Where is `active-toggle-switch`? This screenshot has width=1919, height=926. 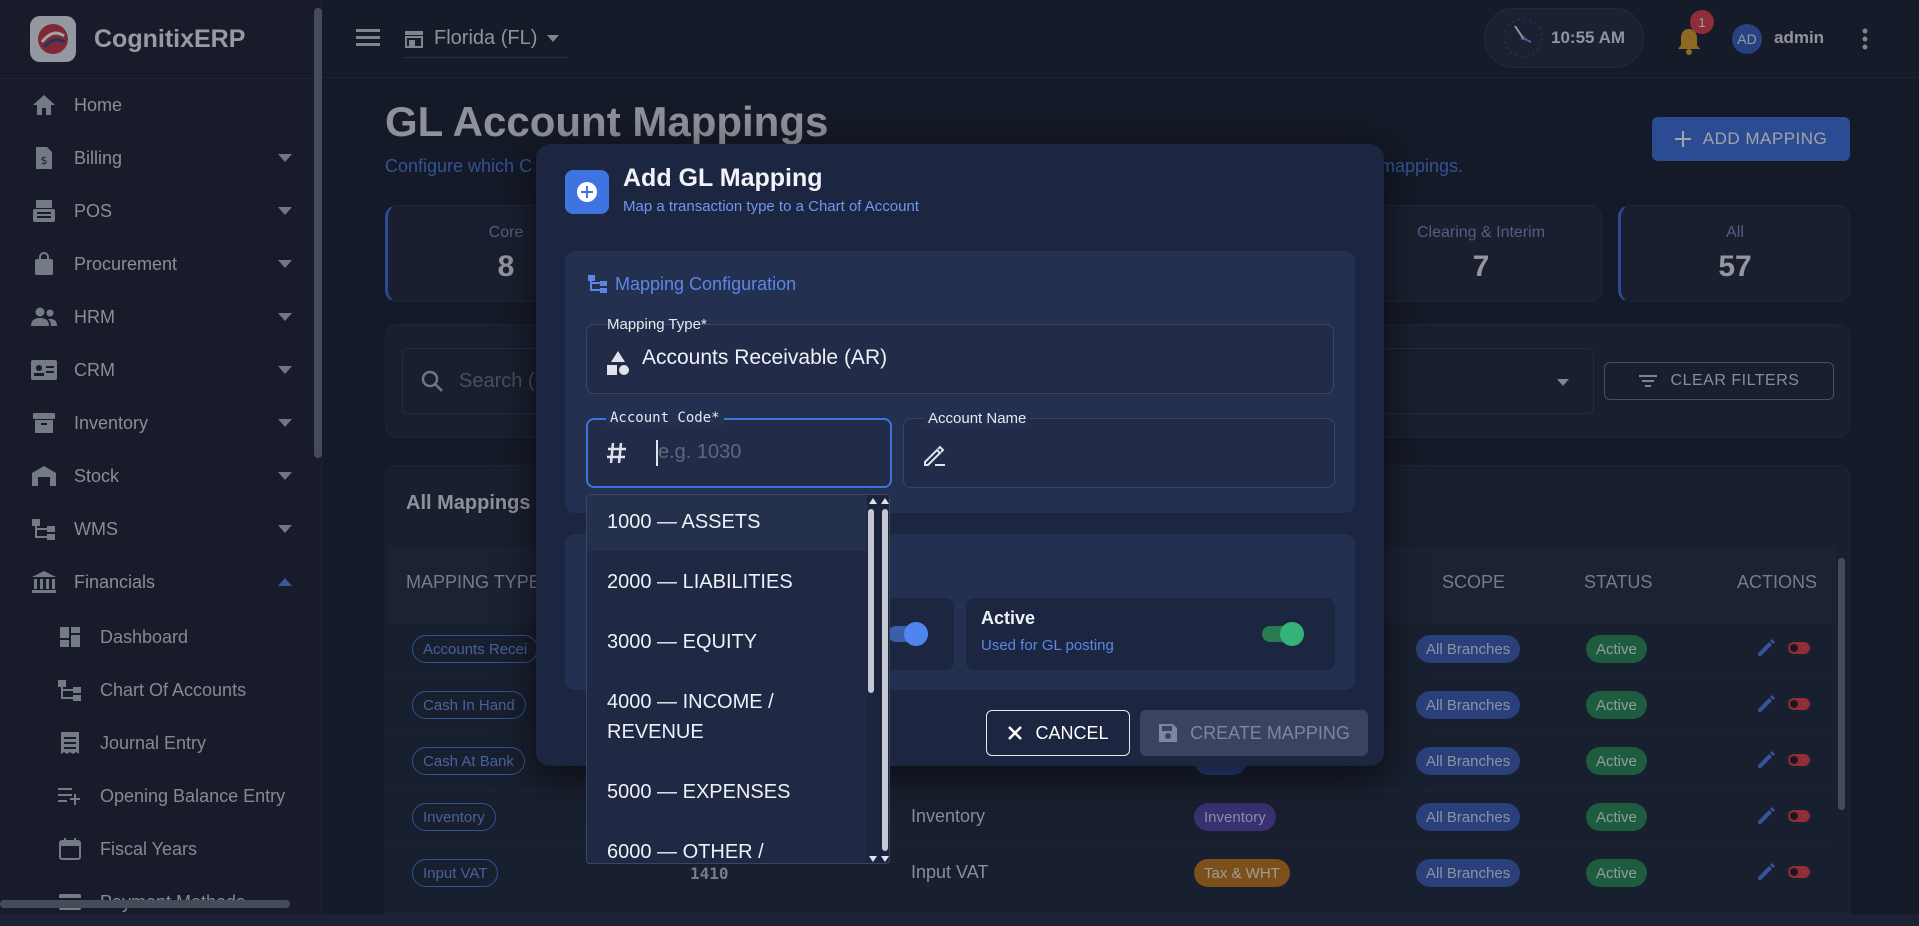 active-toggle-switch is located at coordinates (1284, 634).